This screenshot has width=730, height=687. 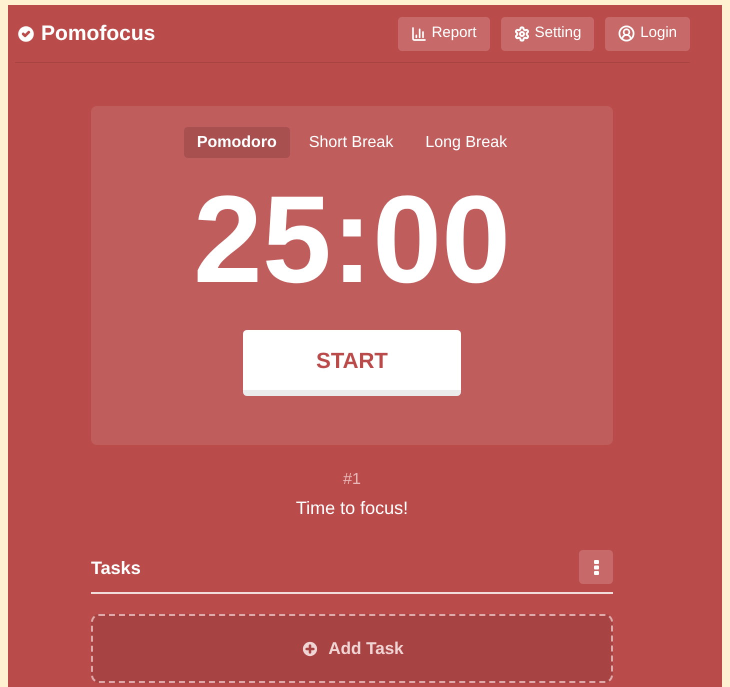 I want to click on tasks-title: Tasks, so click(x=116, y=568).